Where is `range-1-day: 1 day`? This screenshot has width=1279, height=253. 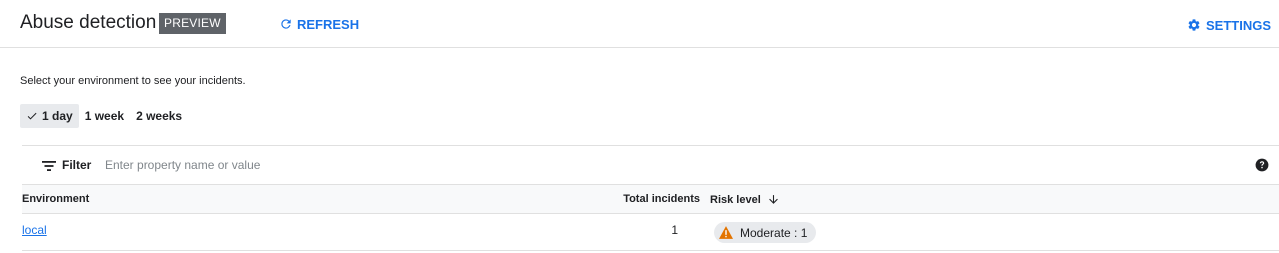 range-1-day: 1 day is located at coordinates (49, 116).